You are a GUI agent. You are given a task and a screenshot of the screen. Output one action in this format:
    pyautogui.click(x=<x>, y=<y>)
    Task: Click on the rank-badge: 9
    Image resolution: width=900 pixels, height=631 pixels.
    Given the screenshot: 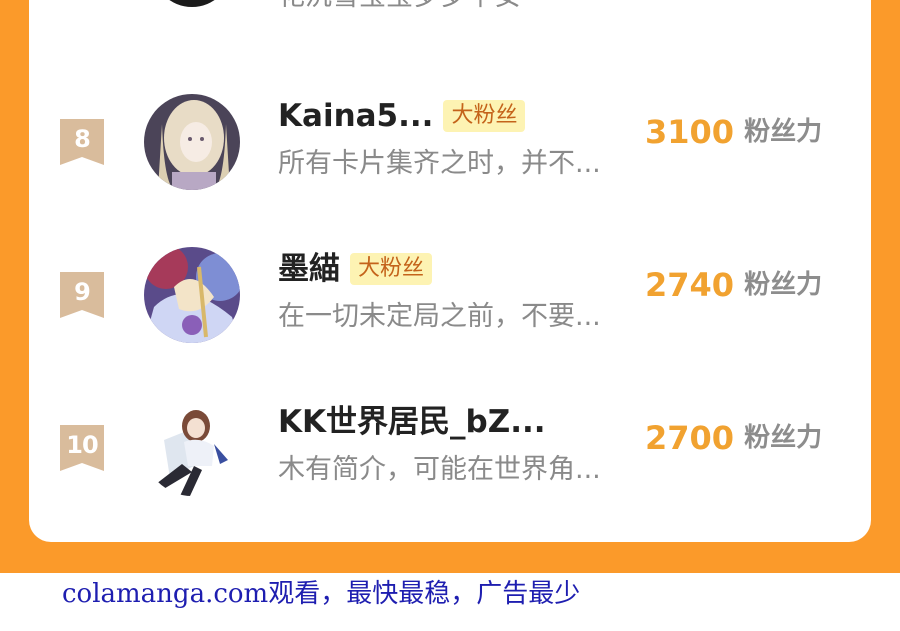 What is the action you would take?
    pyautogui.click(x=82, y=295)
    